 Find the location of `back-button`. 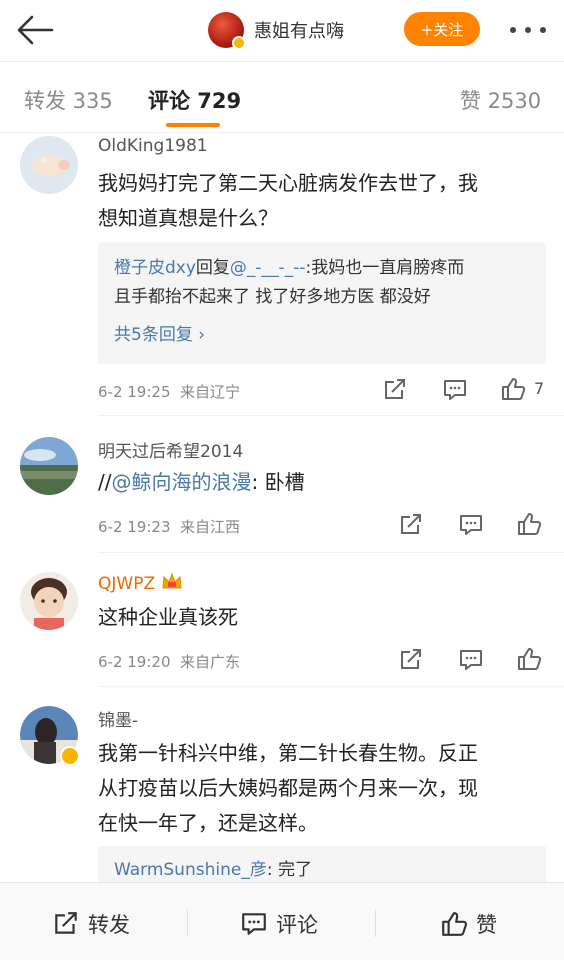

back-button is located at coordinates (35, 30).